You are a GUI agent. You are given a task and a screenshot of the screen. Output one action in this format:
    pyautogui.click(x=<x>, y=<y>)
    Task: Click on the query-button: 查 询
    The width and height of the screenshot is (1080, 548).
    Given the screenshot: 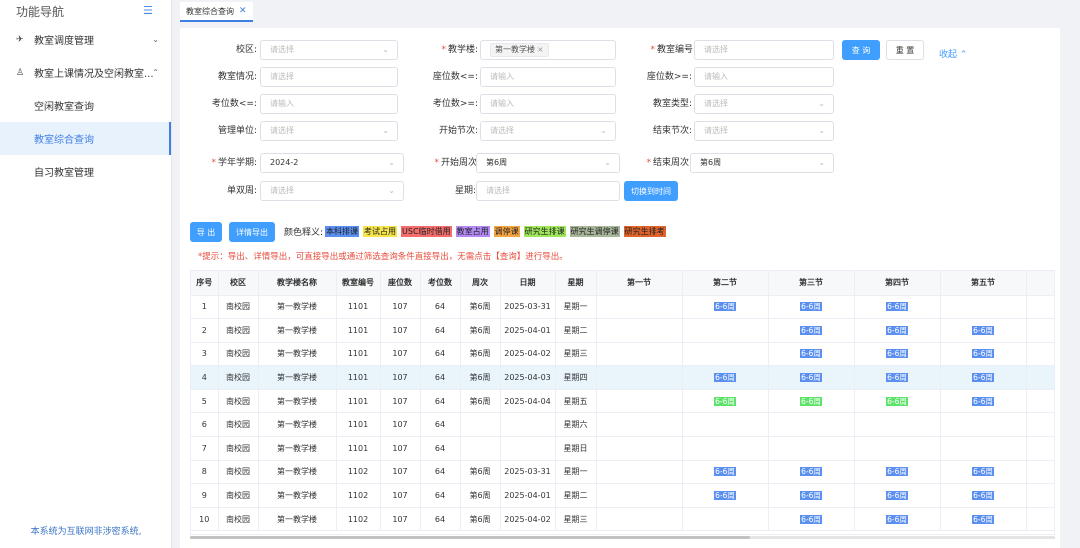 What is the action you would take?
    pyautogui.click(x=861, y=50)
    